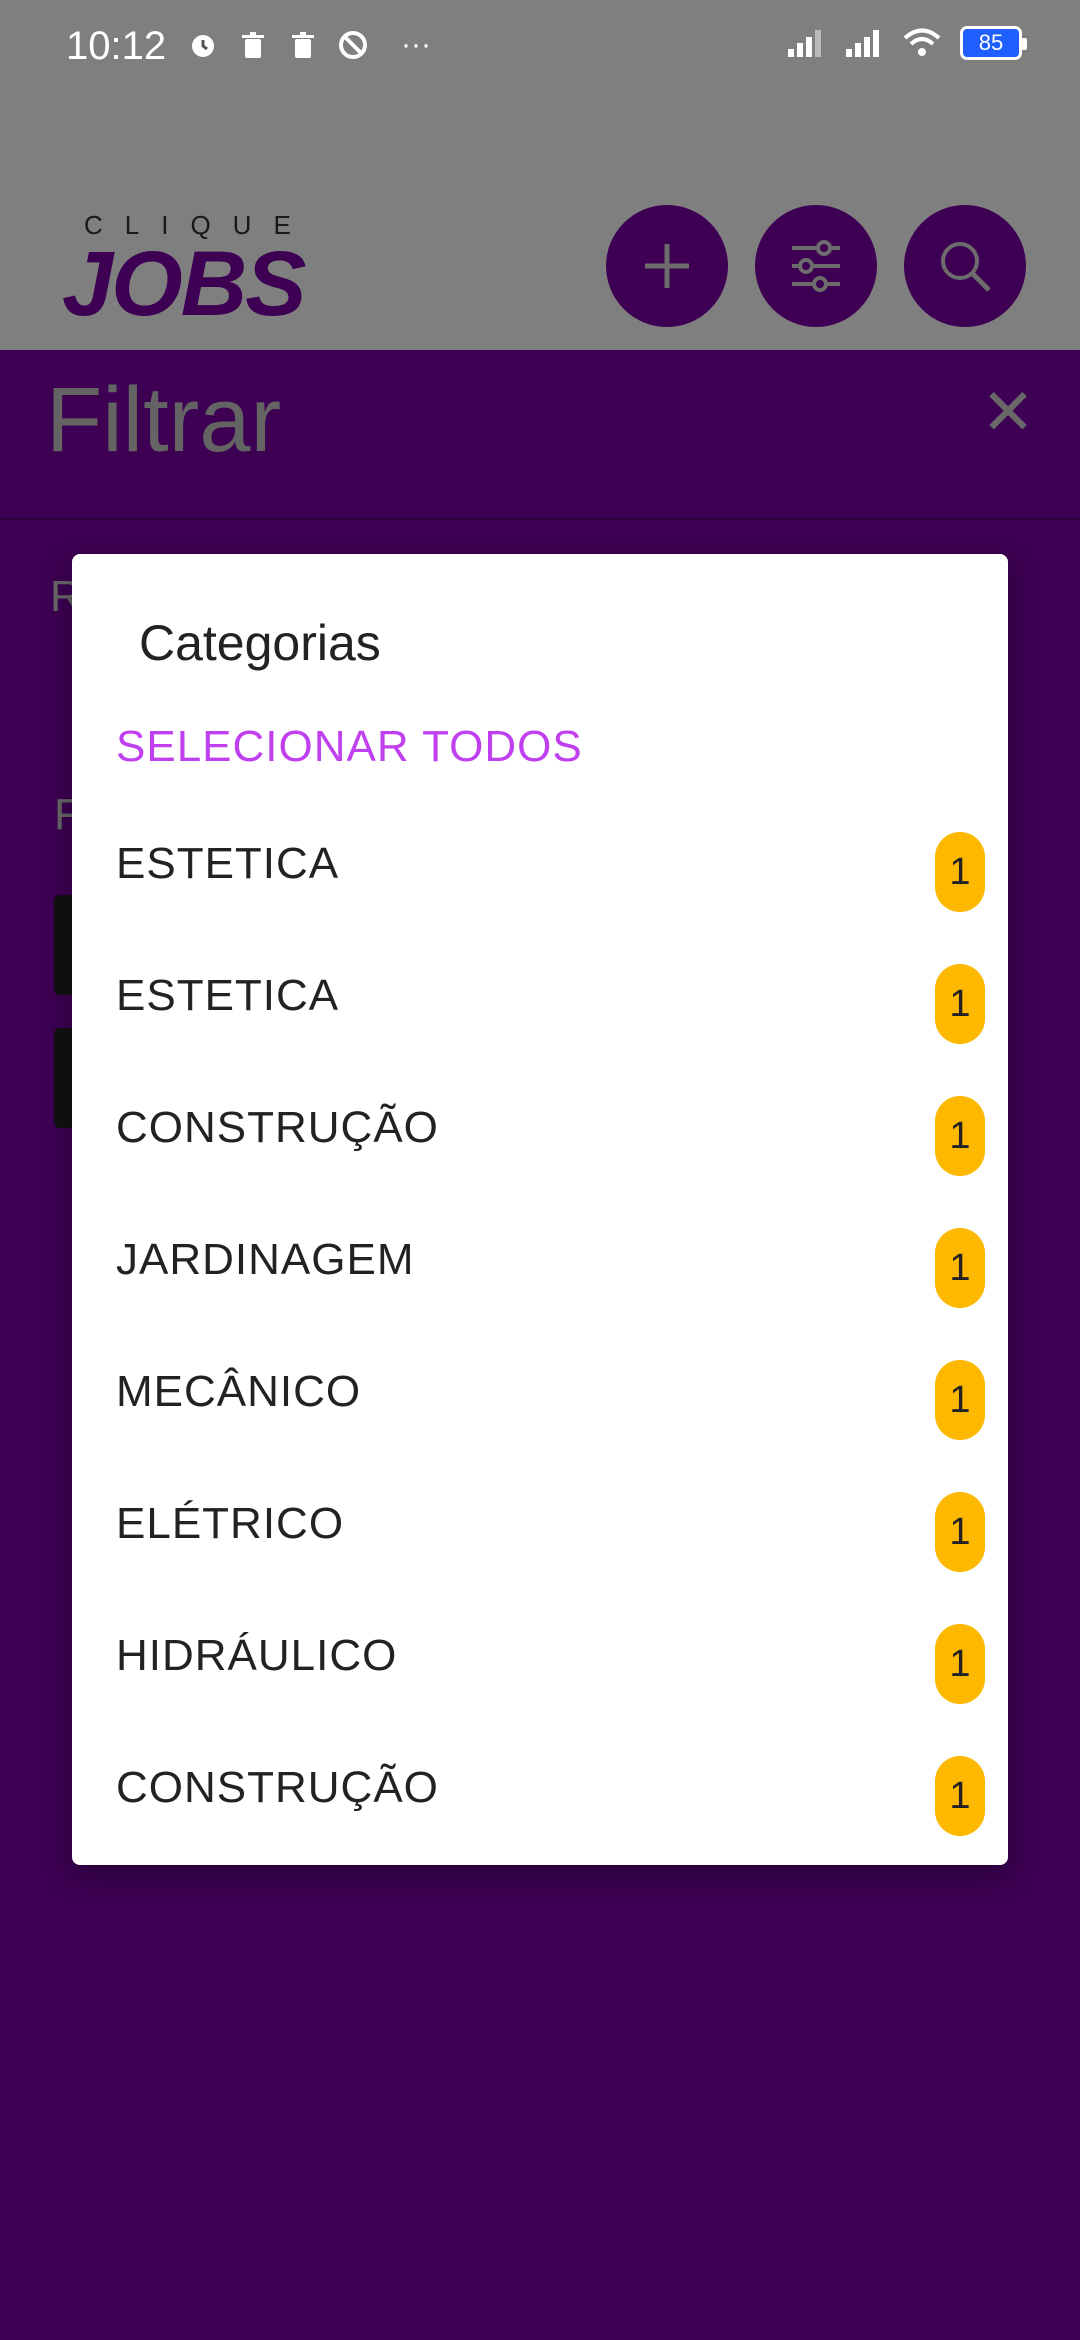 Image resolution: width=1080 pixels, height=2340 pixels. I want to click on list-item: JARDINAGEM 1, so click(540, 1261).